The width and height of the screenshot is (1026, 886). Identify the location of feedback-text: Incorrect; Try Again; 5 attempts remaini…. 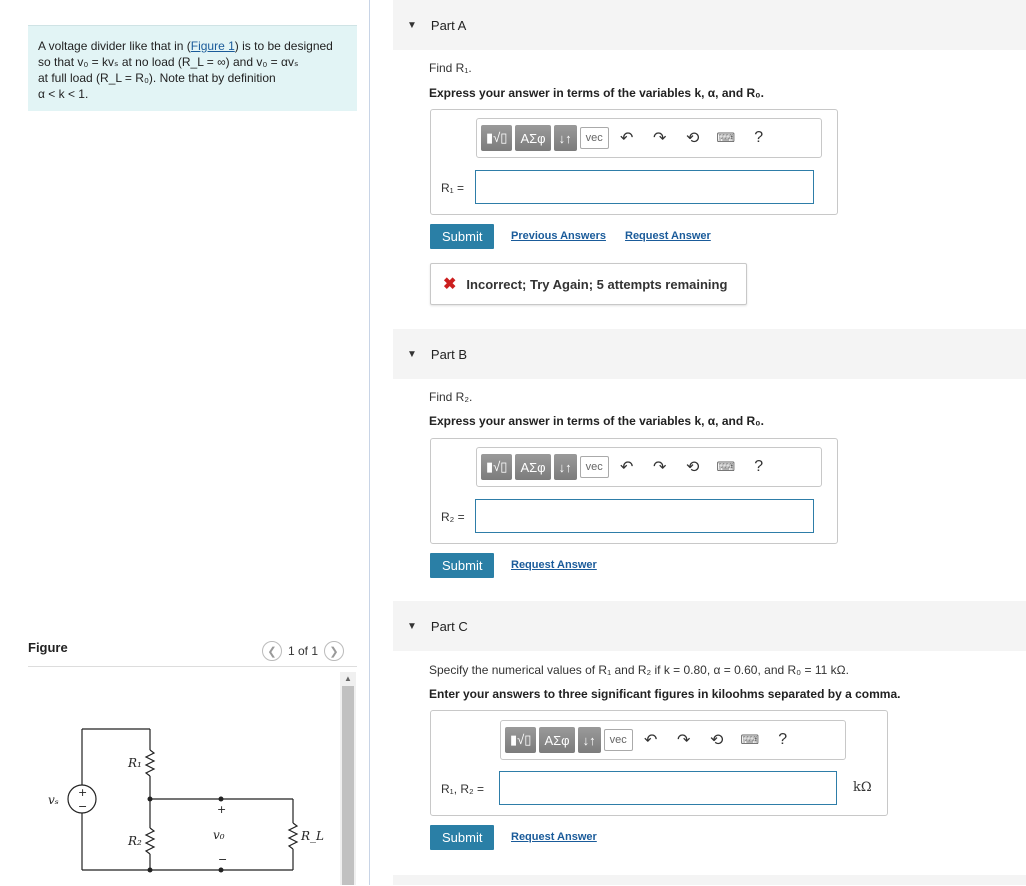
(597, 284).